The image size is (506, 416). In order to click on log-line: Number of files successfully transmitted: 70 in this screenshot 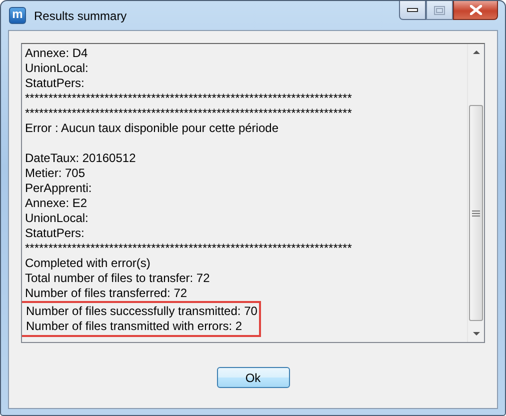, I will do `click(142, 311)`.